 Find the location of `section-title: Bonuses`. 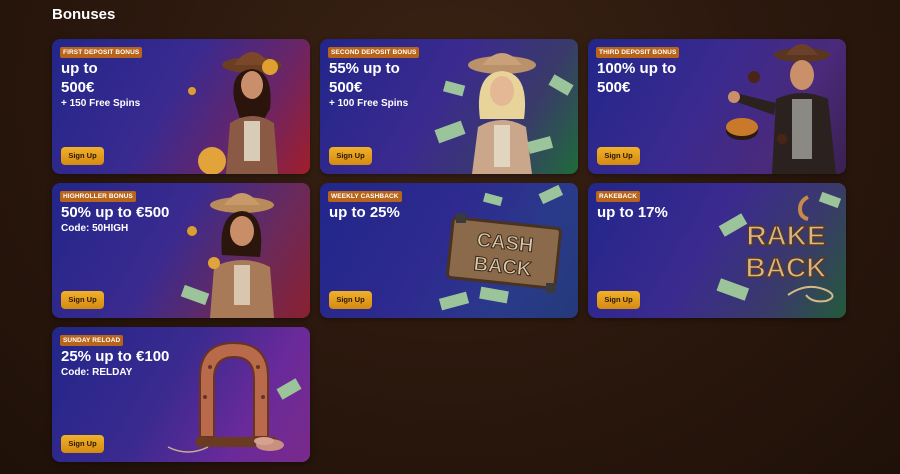

section-title: Bonuses is located at coordinates (84, 14).